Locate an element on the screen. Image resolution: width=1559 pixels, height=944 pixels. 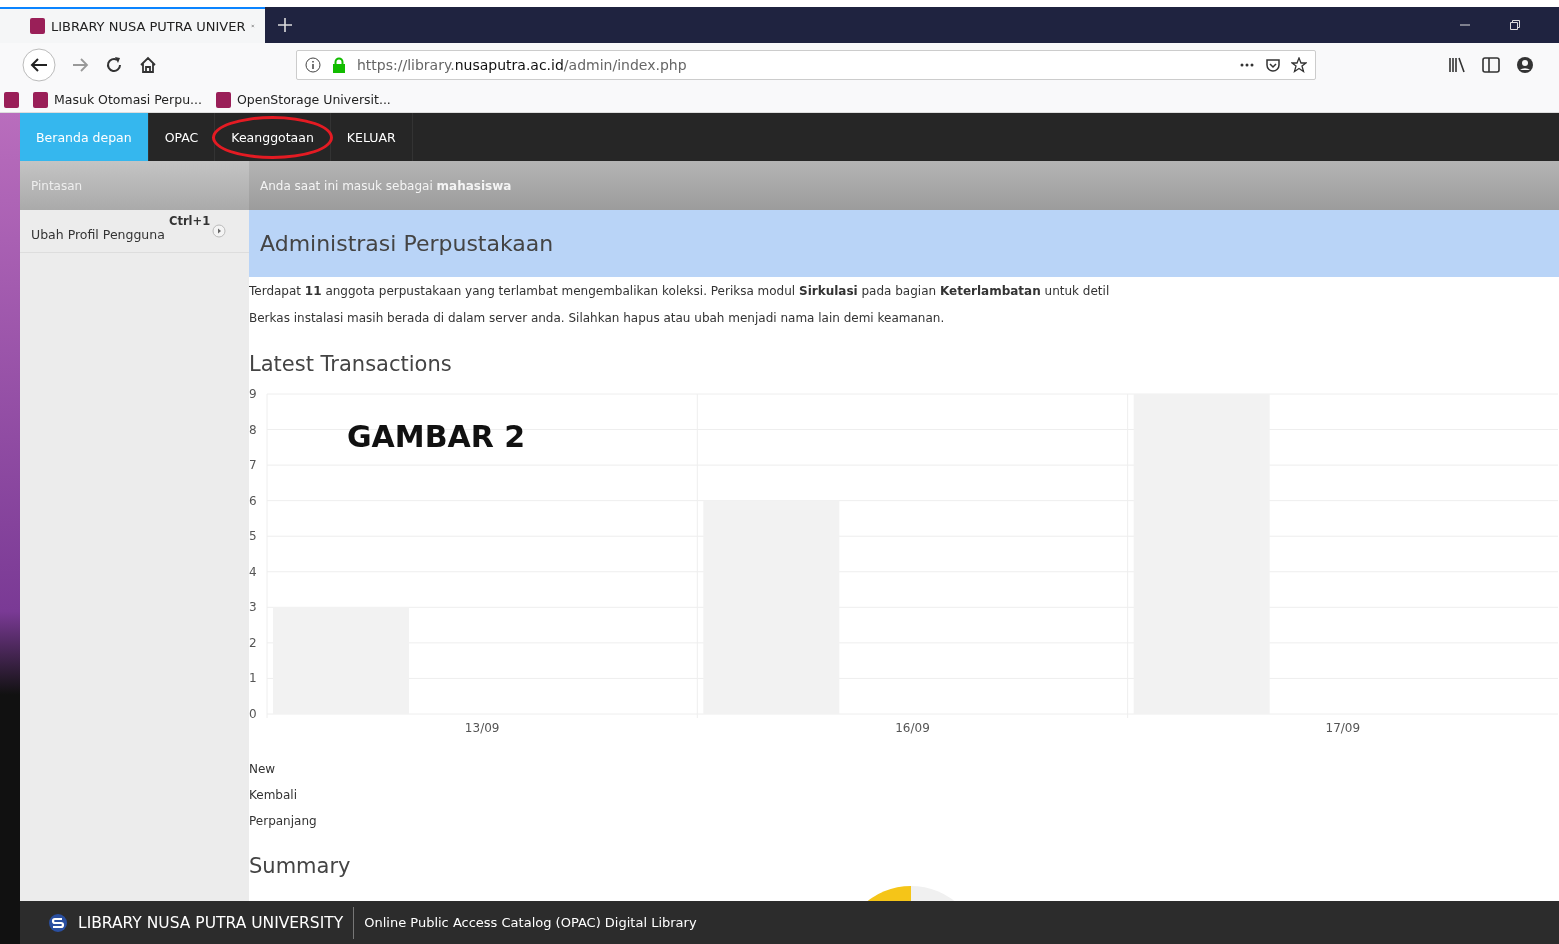
new-tab-icon is located at coordinates (285, 25).